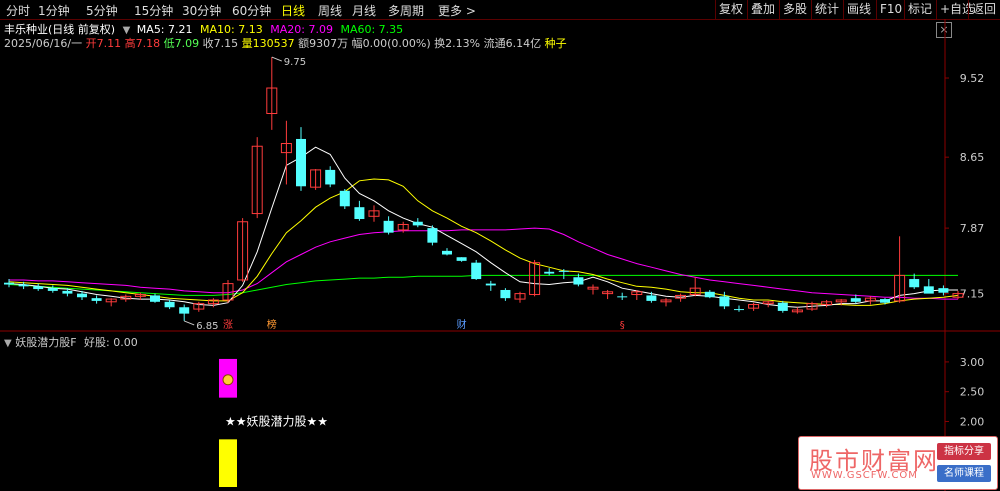 Image resolution: width=1000 pixels, height=491 pixels. I want to click on high-marker-line, so click(276, 59).